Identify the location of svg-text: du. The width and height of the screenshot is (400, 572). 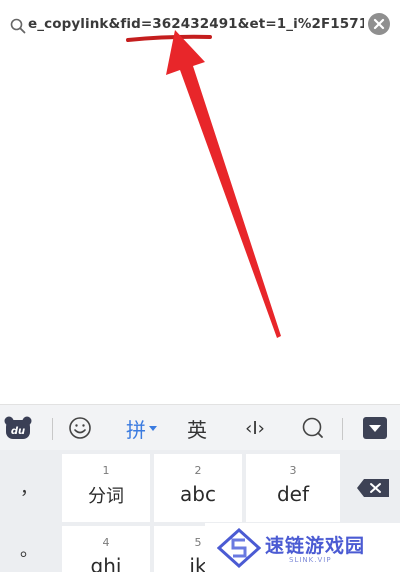
(18, 431).